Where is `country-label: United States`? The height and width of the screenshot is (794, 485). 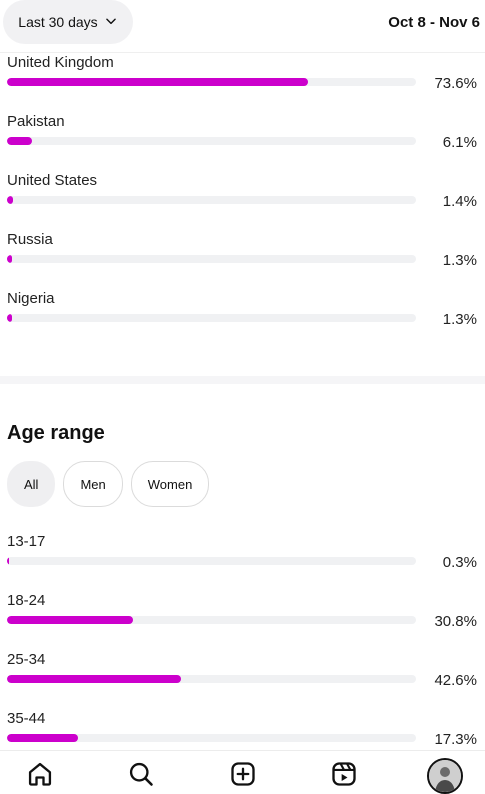 country-label: United States is located at coordinates (52, 180).